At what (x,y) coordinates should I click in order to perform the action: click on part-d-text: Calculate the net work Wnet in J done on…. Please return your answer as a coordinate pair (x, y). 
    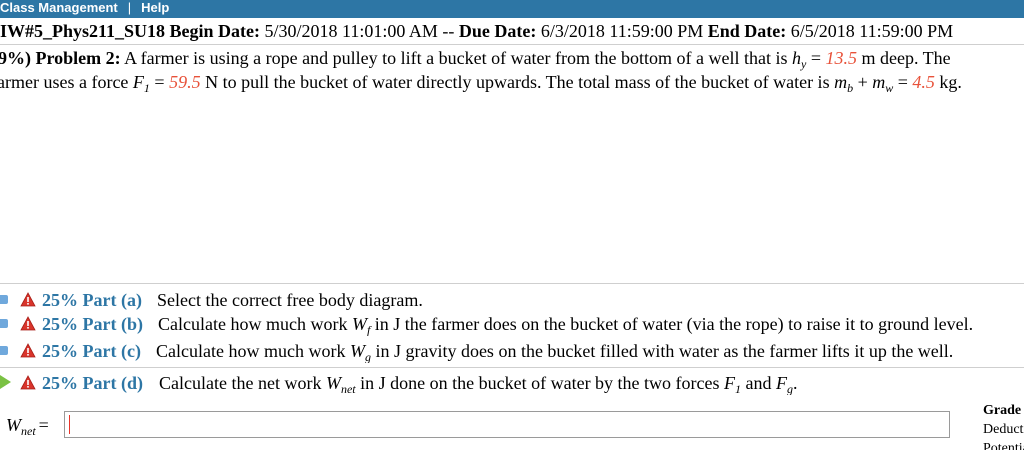
    Looking at the image, I should click on (478, 383).